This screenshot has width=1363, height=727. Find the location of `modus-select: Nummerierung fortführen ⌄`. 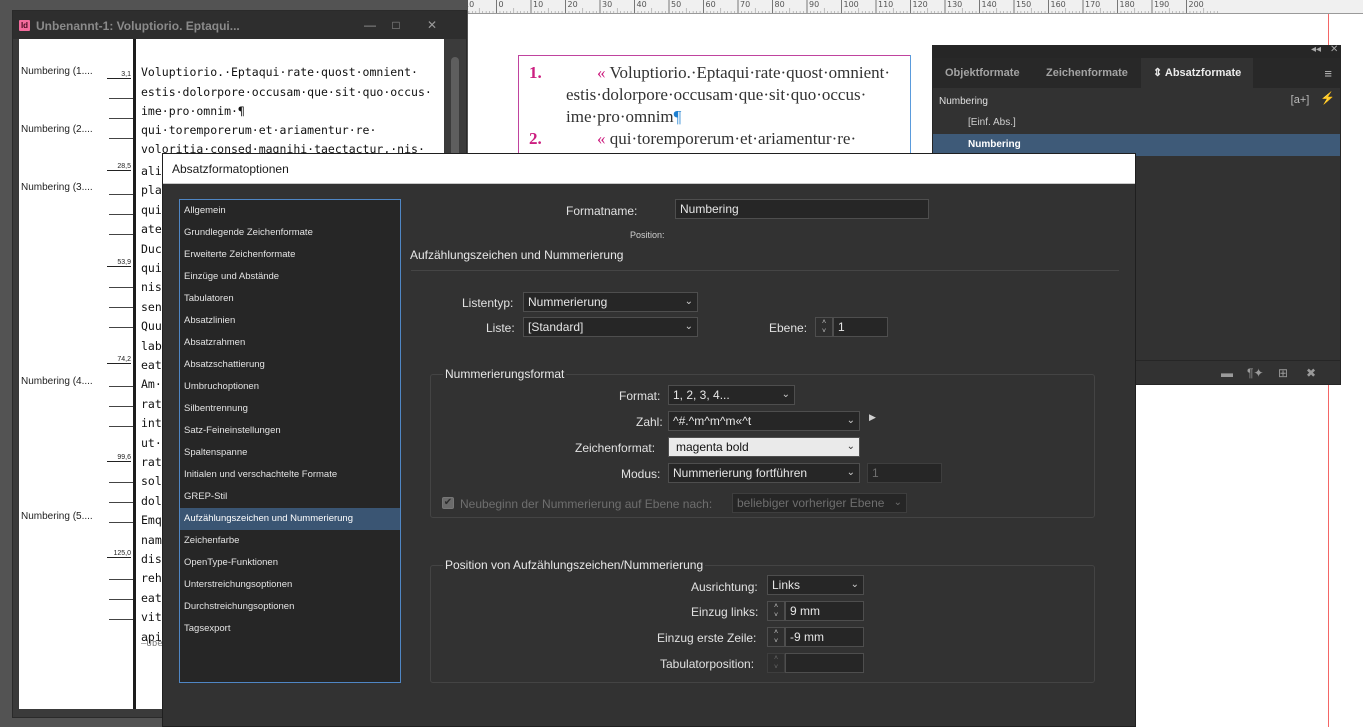

modus-select: Nummerierung fortführen ⌄ is located at coordinates (764, 473).